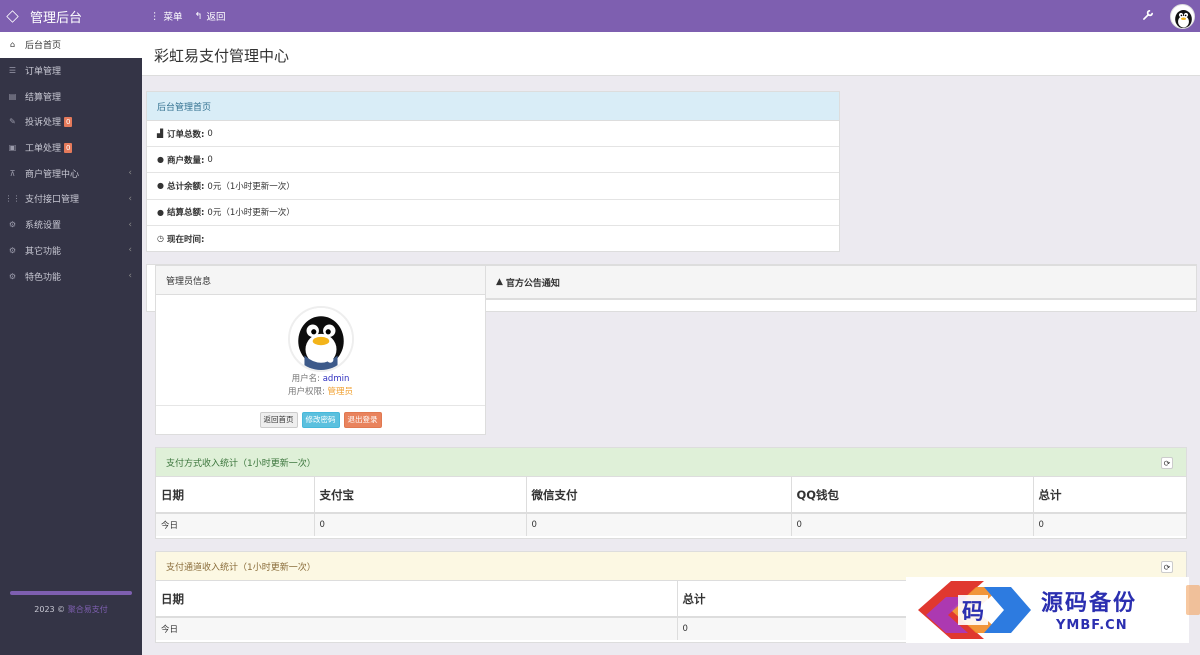  What do you see at coordinates (12, 16) in the screenshot?
I see `cube-icon` at bounding box center [12, 16].